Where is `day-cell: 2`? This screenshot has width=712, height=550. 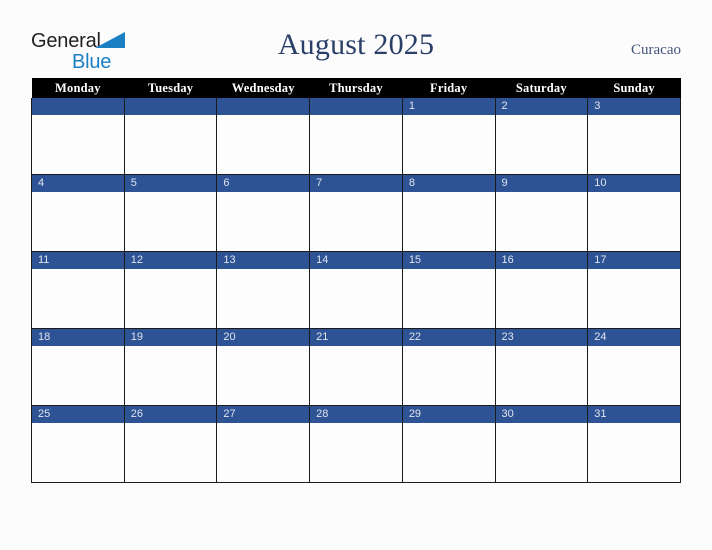 day-cell: 2 is located at coordinates (541, 136).